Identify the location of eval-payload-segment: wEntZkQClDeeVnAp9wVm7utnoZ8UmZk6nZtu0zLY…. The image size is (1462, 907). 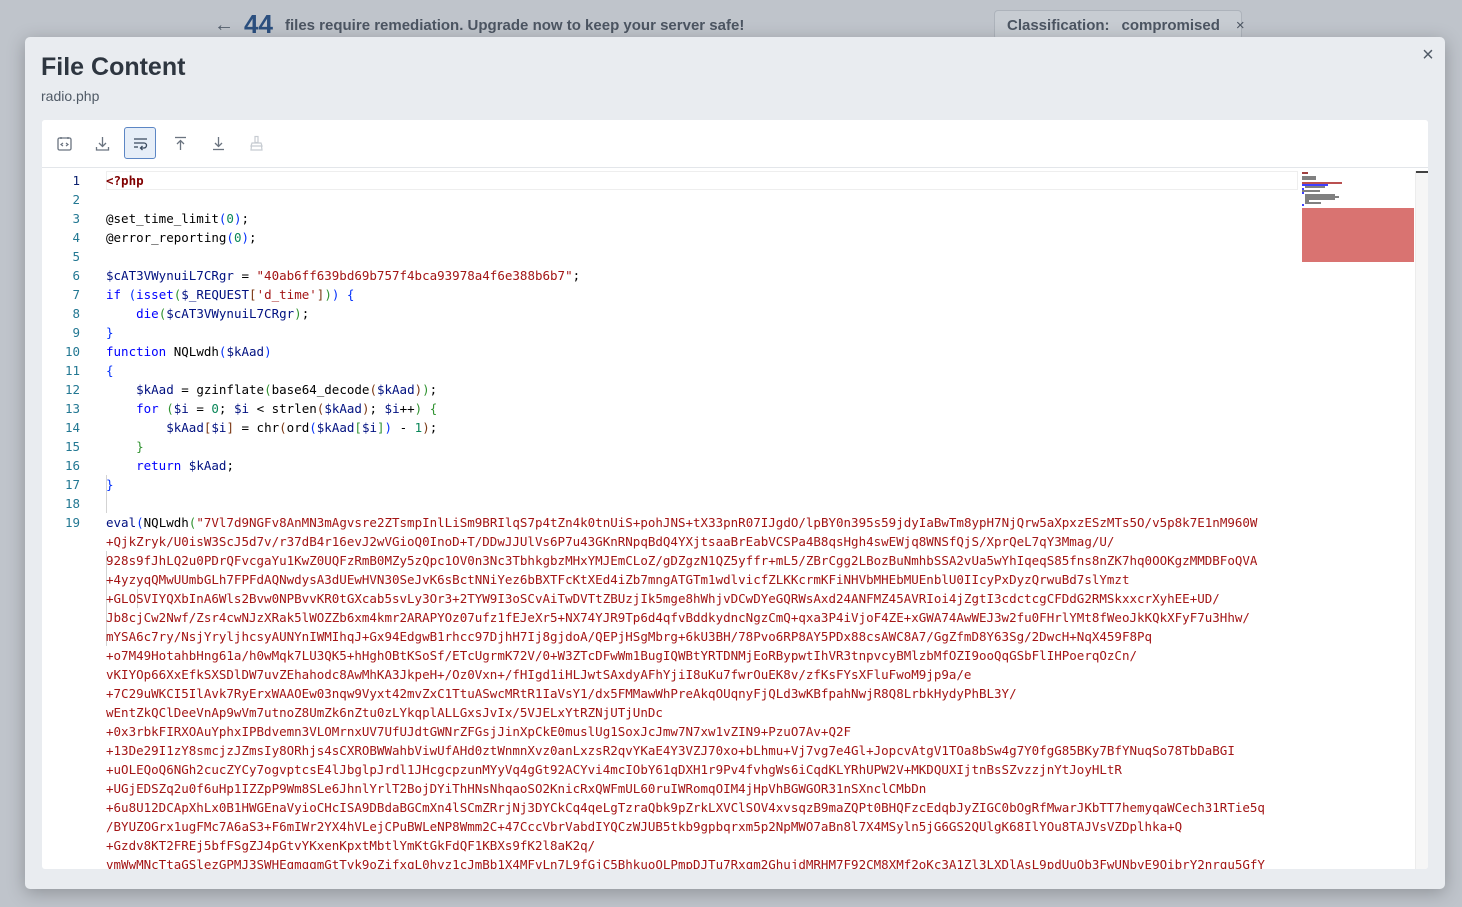
(384, 712).